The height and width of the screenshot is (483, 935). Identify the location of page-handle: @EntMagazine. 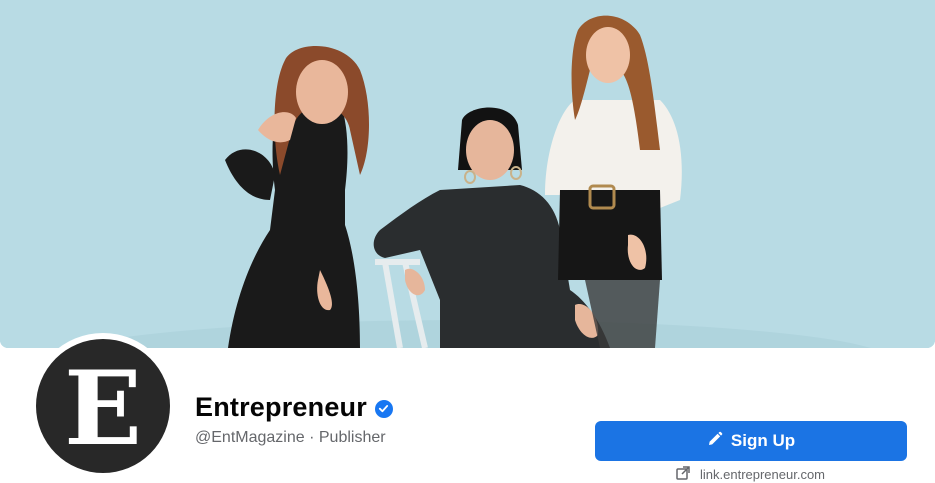
(250, 437).